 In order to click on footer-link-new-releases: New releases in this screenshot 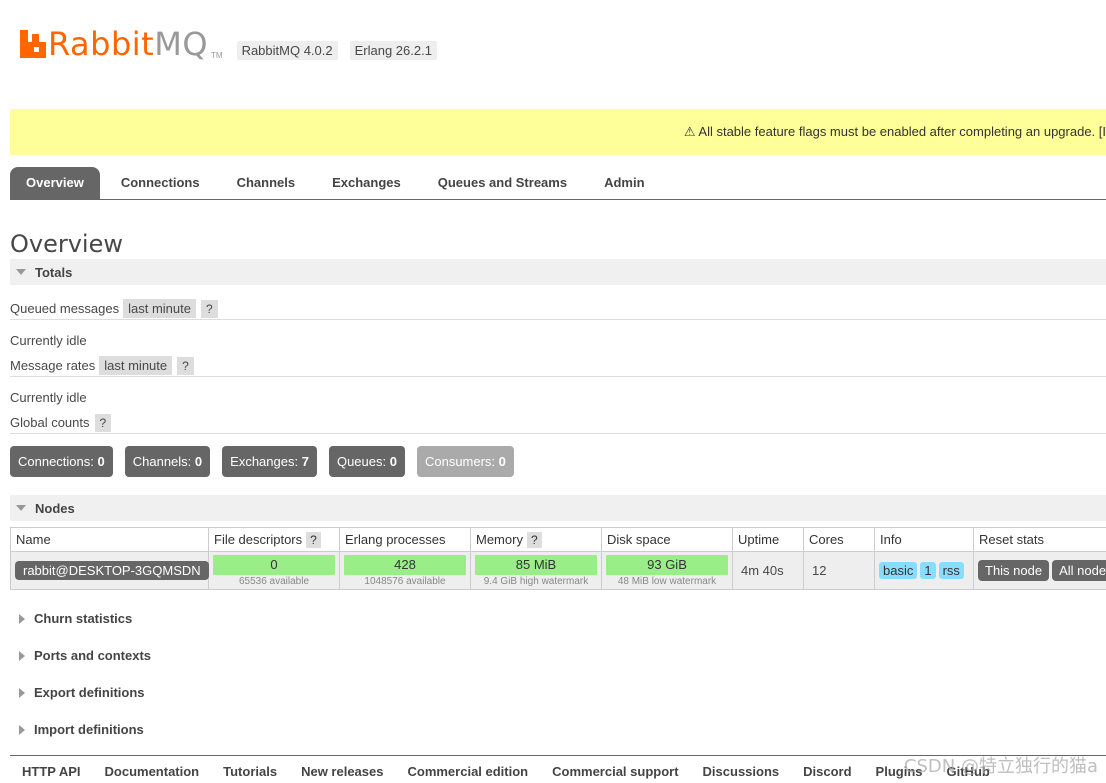, I will do `click(342, 773)`.